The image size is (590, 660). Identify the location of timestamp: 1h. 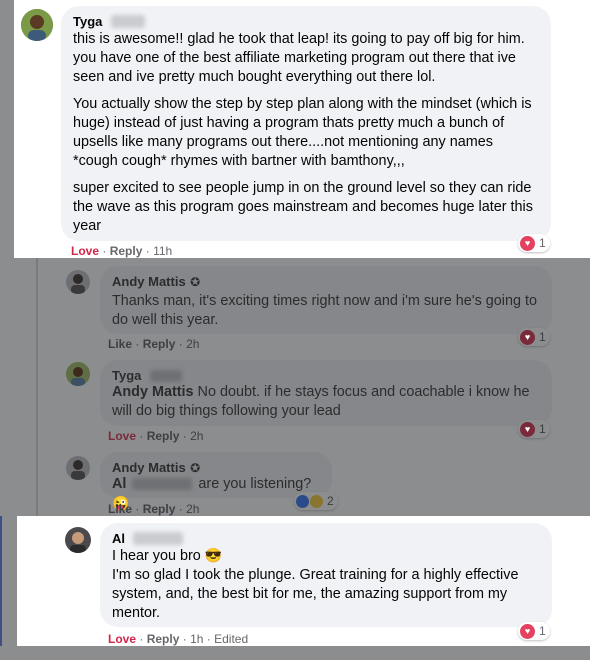
(196, 639).